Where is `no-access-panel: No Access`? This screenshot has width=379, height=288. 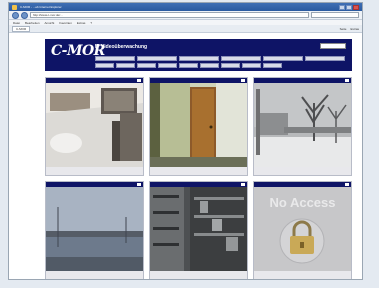 no-access-panel: No Access is located at coordinates (302, 229).